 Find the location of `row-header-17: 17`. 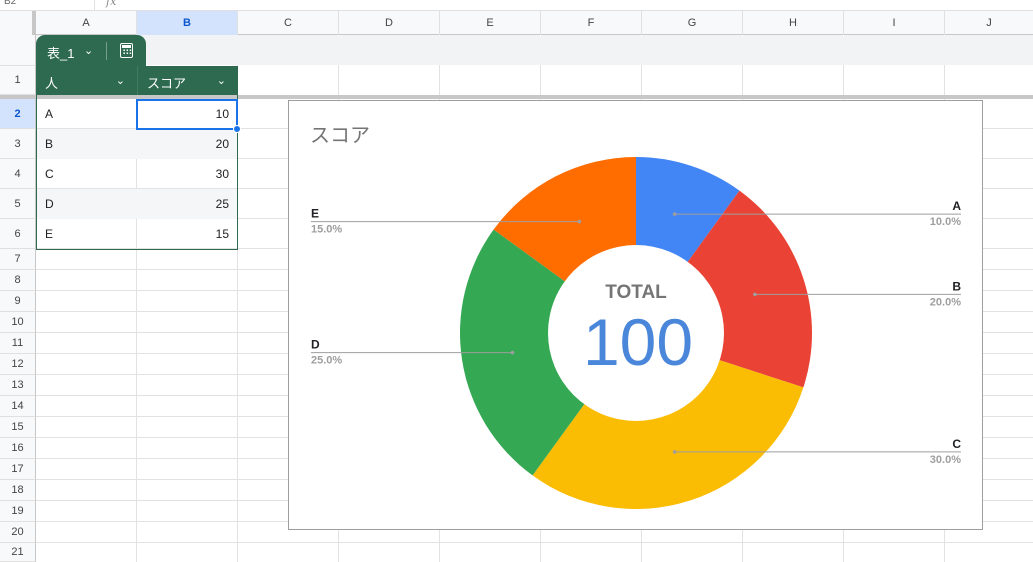

row-header-17: 17 is located at coordinates (18, 469).